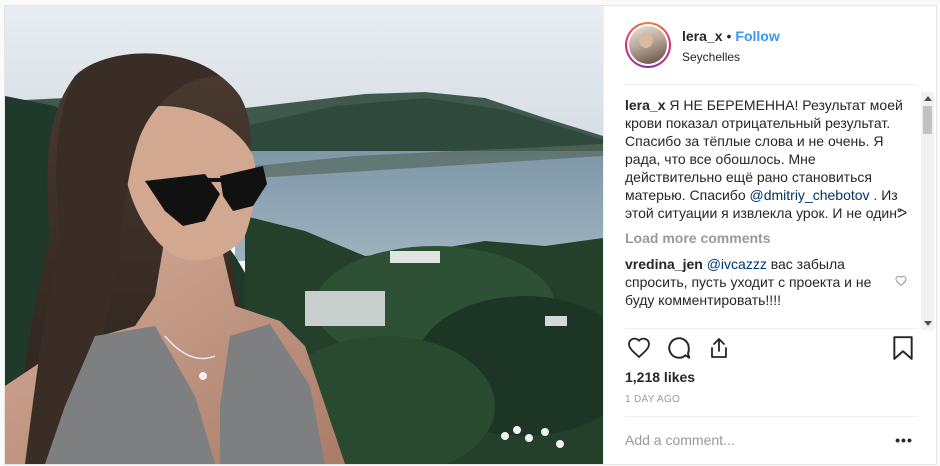 The image size is (940, 466). Describe the element at coordinates (660, 377) in the screenshot. I see `likes-count: 1,218 likes` at that location.